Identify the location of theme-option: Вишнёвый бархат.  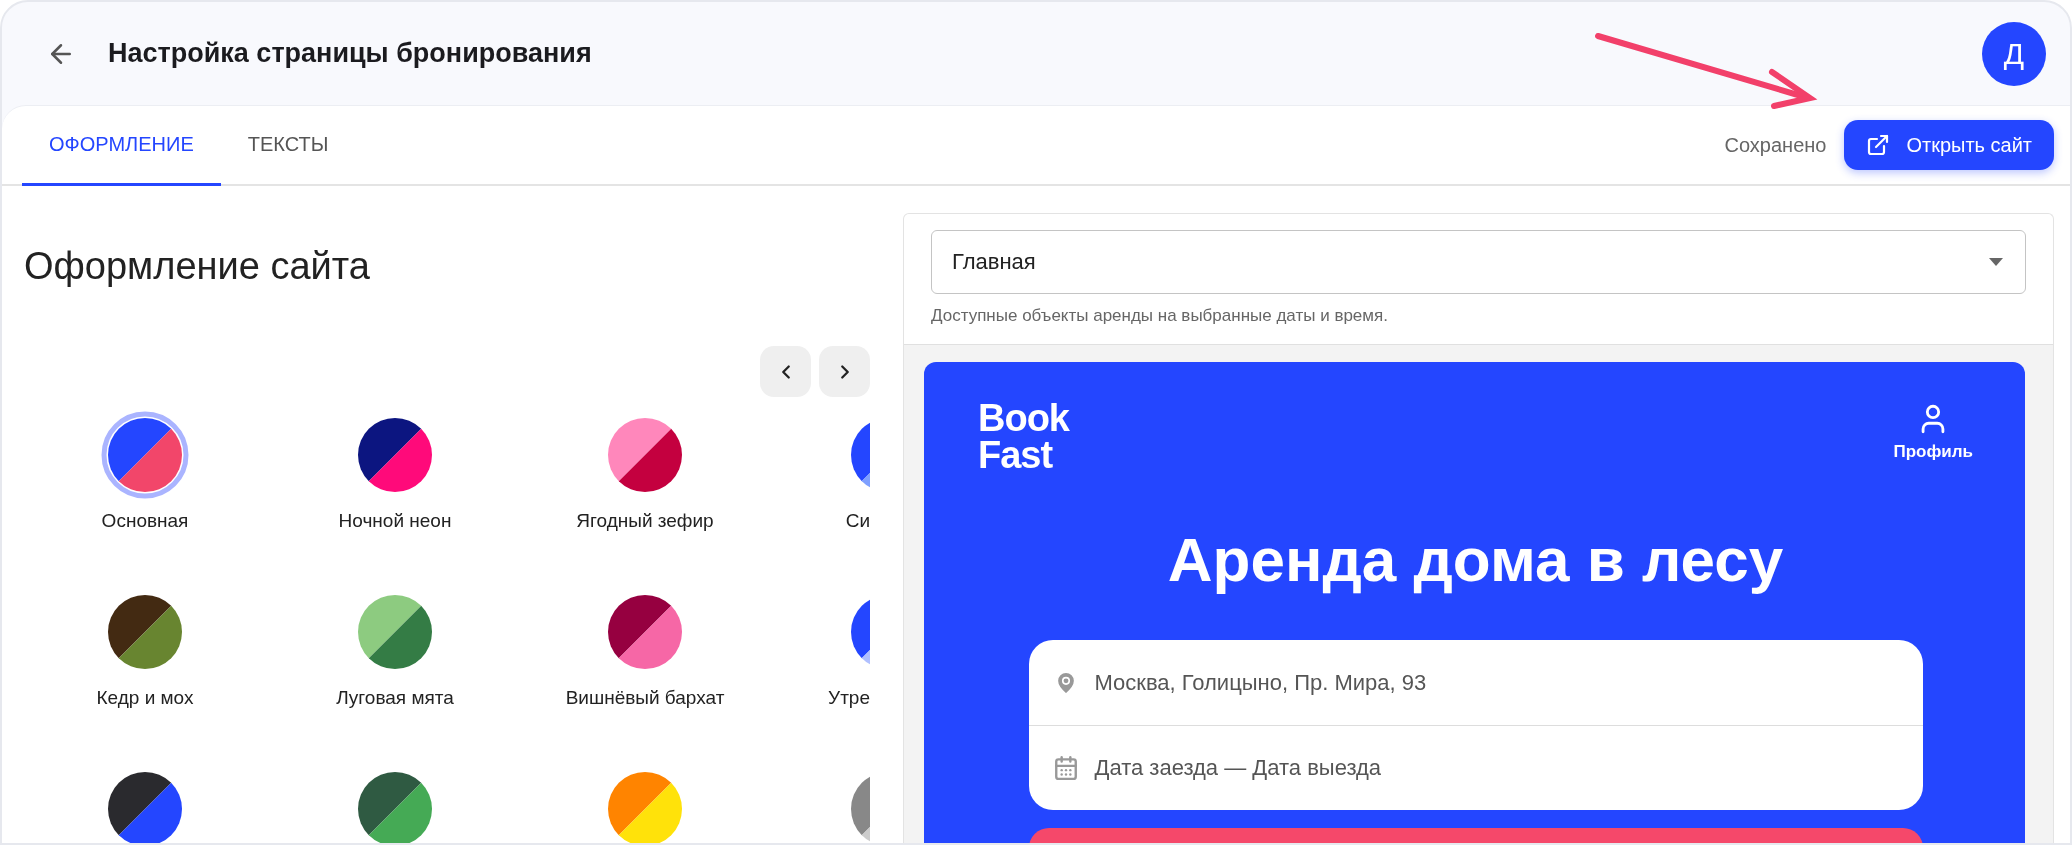
(645, 649).